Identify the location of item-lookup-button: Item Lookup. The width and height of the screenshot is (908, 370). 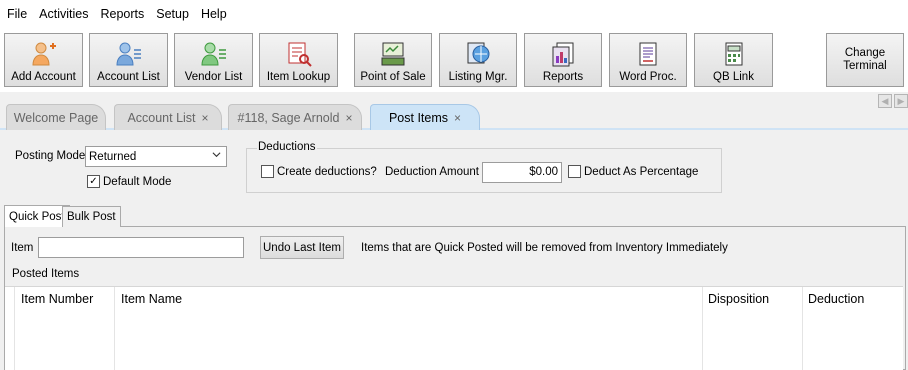
(298, 60).